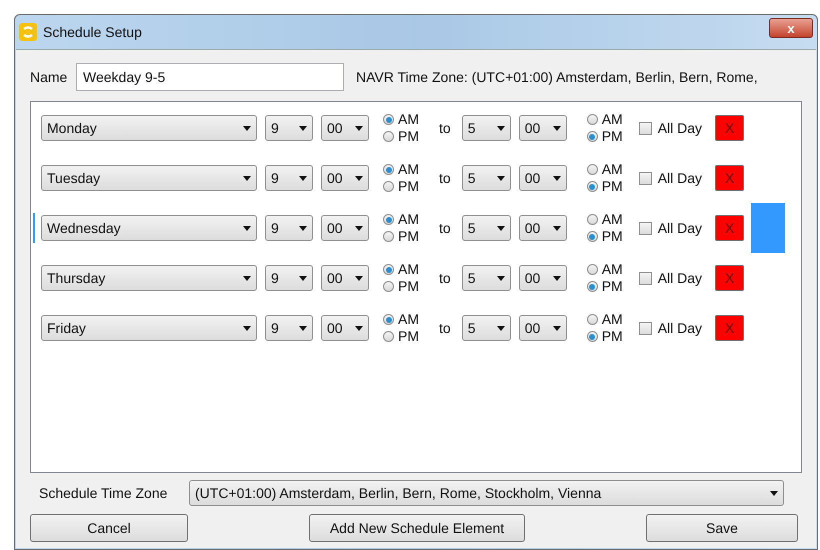 The width and height of the screenshot is (820, 550). I want to click on save-button: Save, so click(722, 528).